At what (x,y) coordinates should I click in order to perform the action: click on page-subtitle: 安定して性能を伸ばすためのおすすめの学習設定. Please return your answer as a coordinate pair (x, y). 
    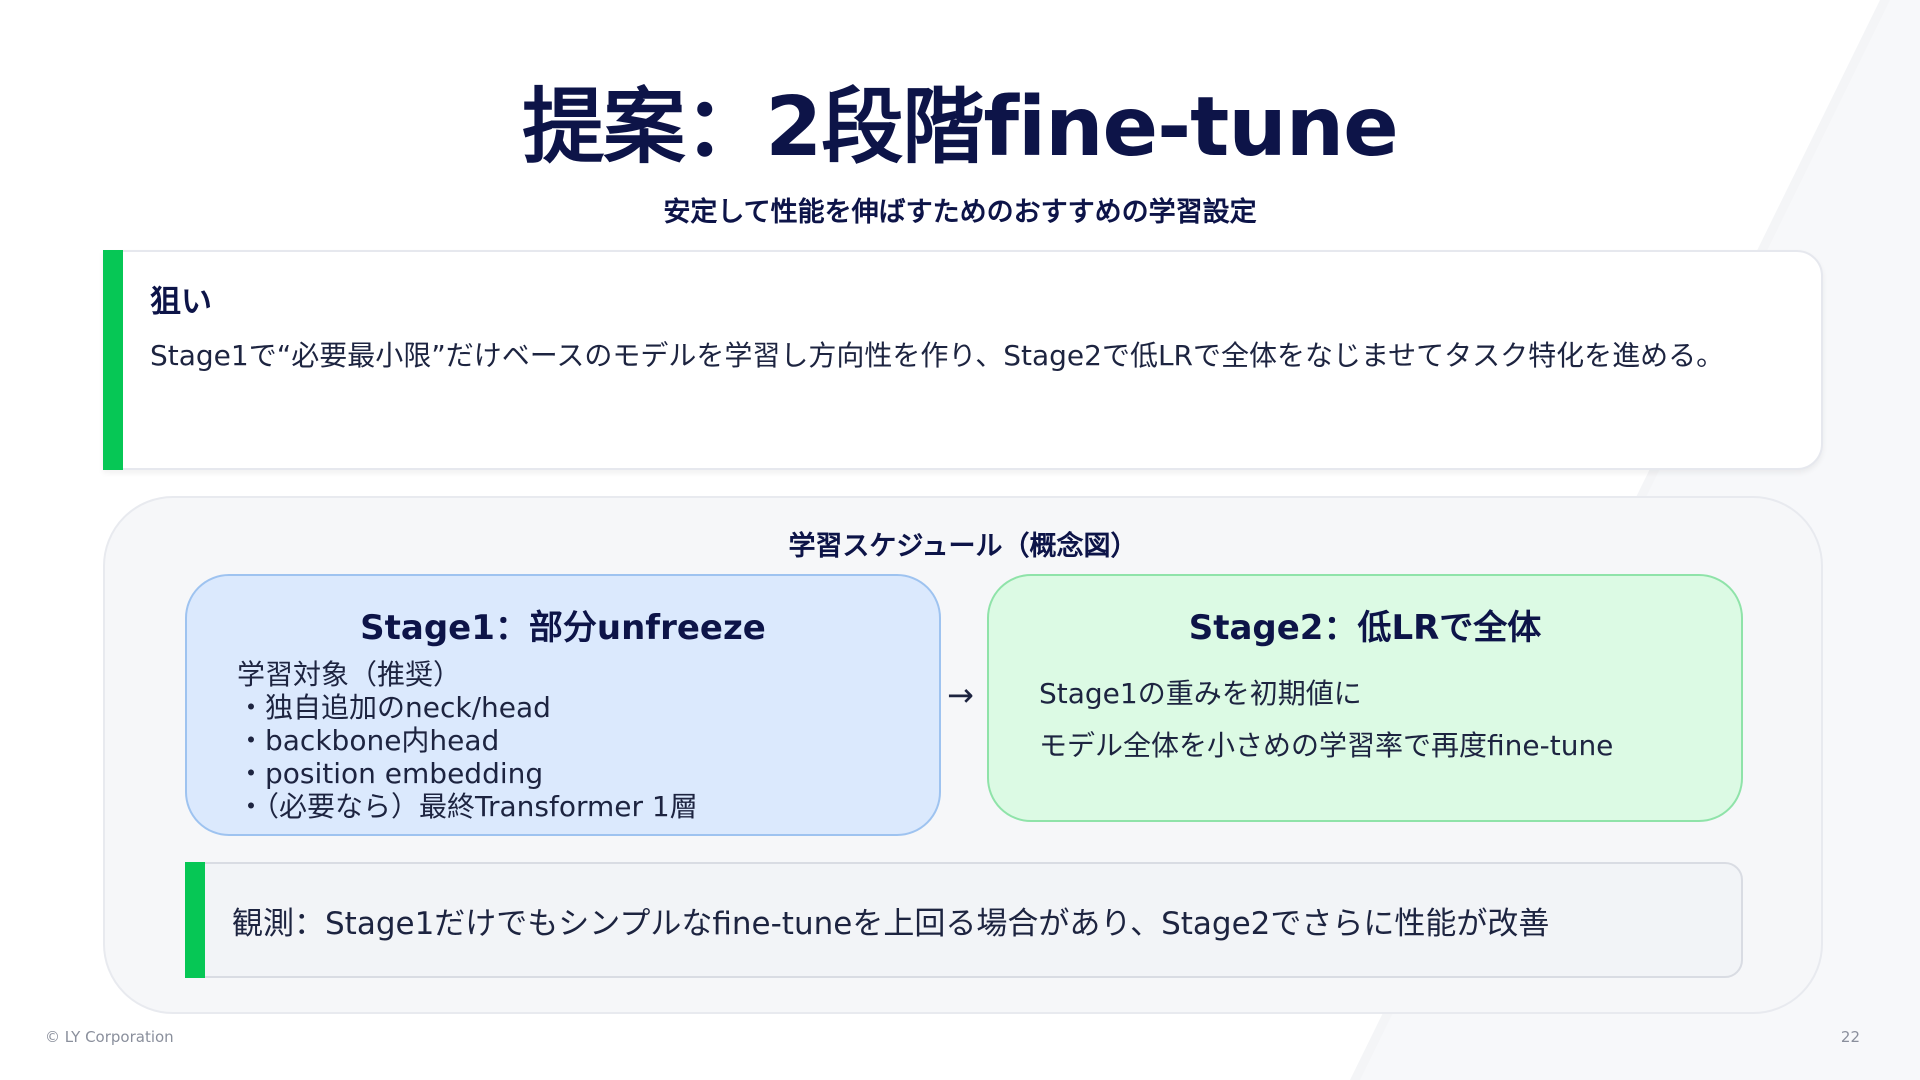
    Looking at the image, I should click on (960, 212).